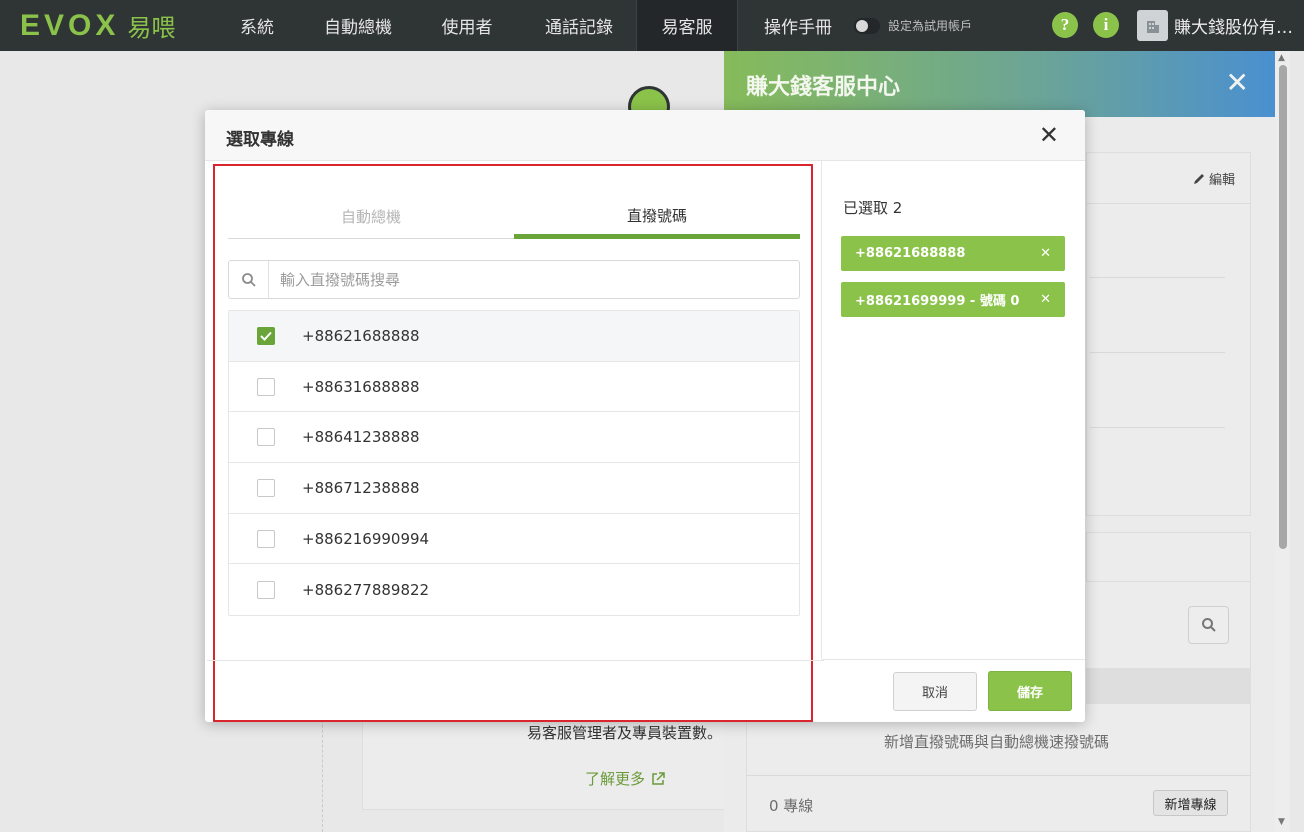  What do you see at coordinates (1190, 803) in the screenshot?
I see `add-line-button: 新增專線` at bounding box center [1190, 803].